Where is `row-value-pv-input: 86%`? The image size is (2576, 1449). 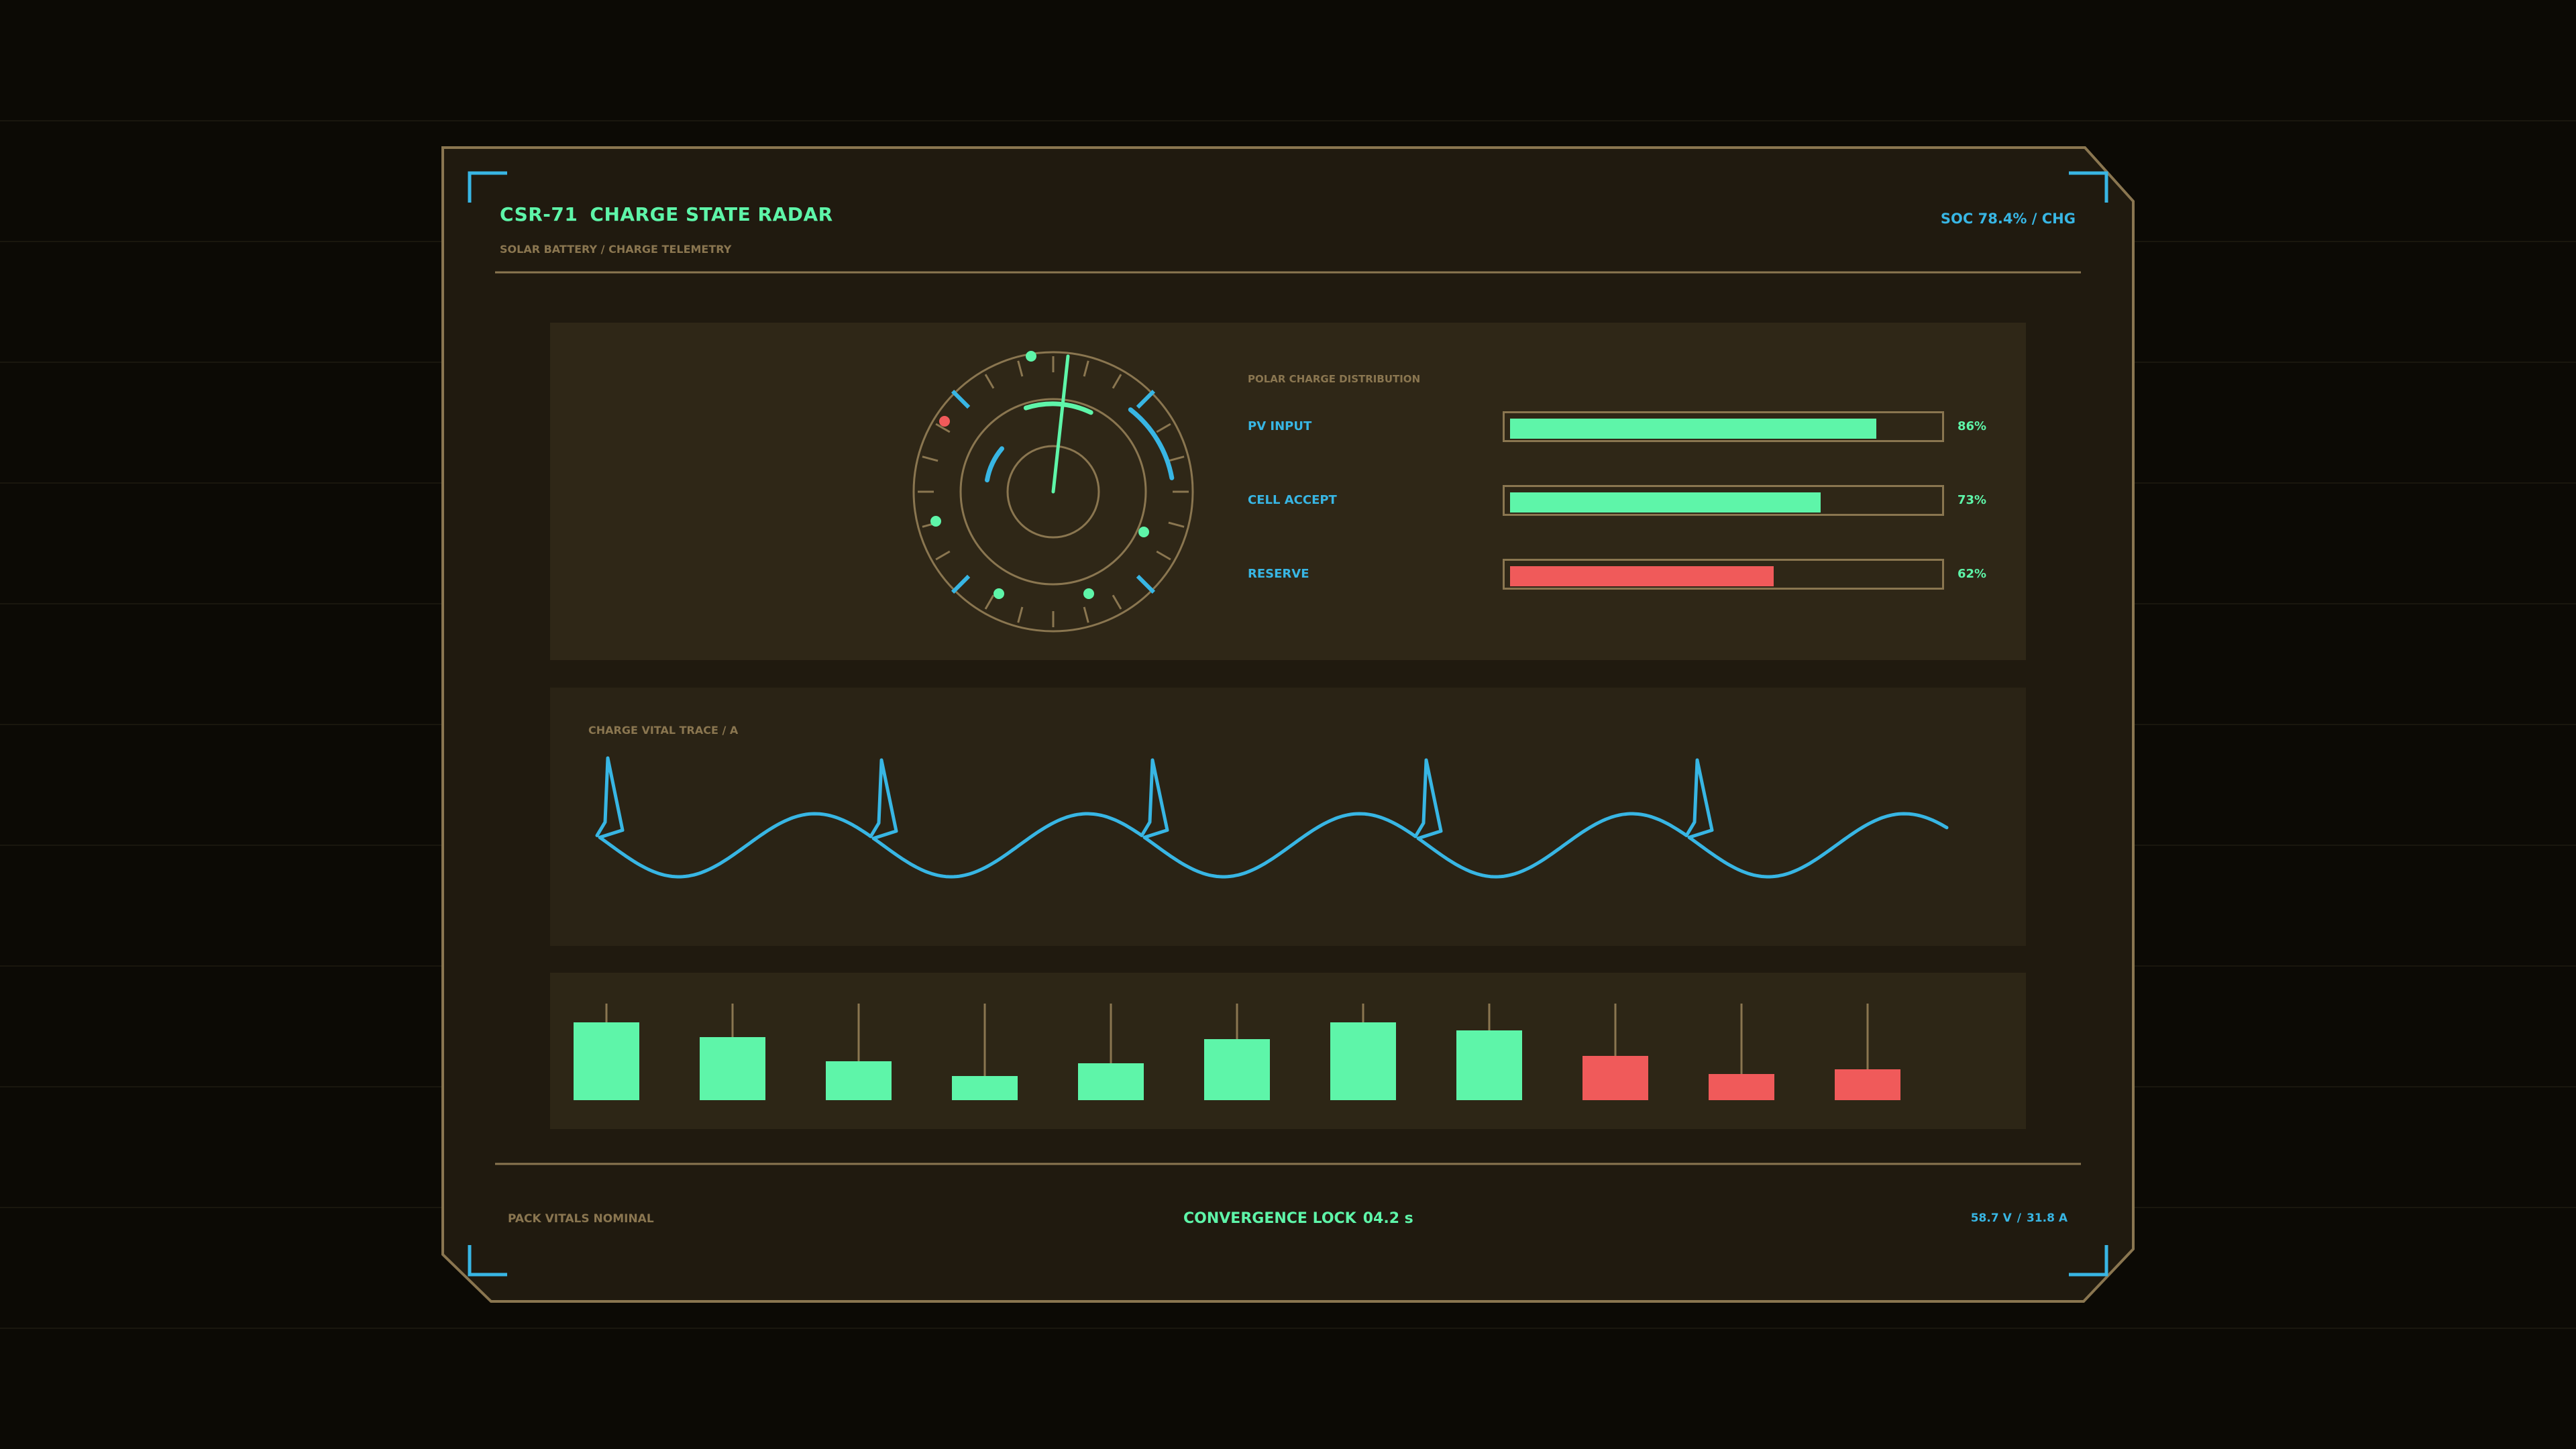 row-value-pv-input: 86% is located at coordinates (1972, 426).